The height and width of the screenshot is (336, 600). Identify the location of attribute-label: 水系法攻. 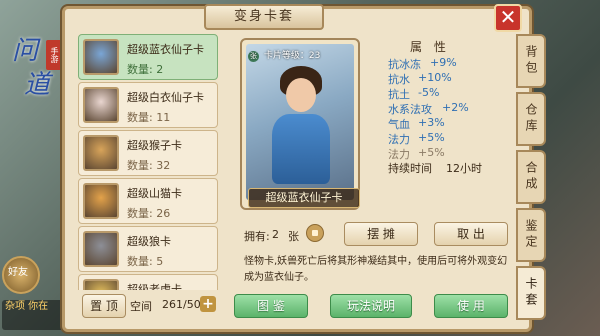
(410, 109).